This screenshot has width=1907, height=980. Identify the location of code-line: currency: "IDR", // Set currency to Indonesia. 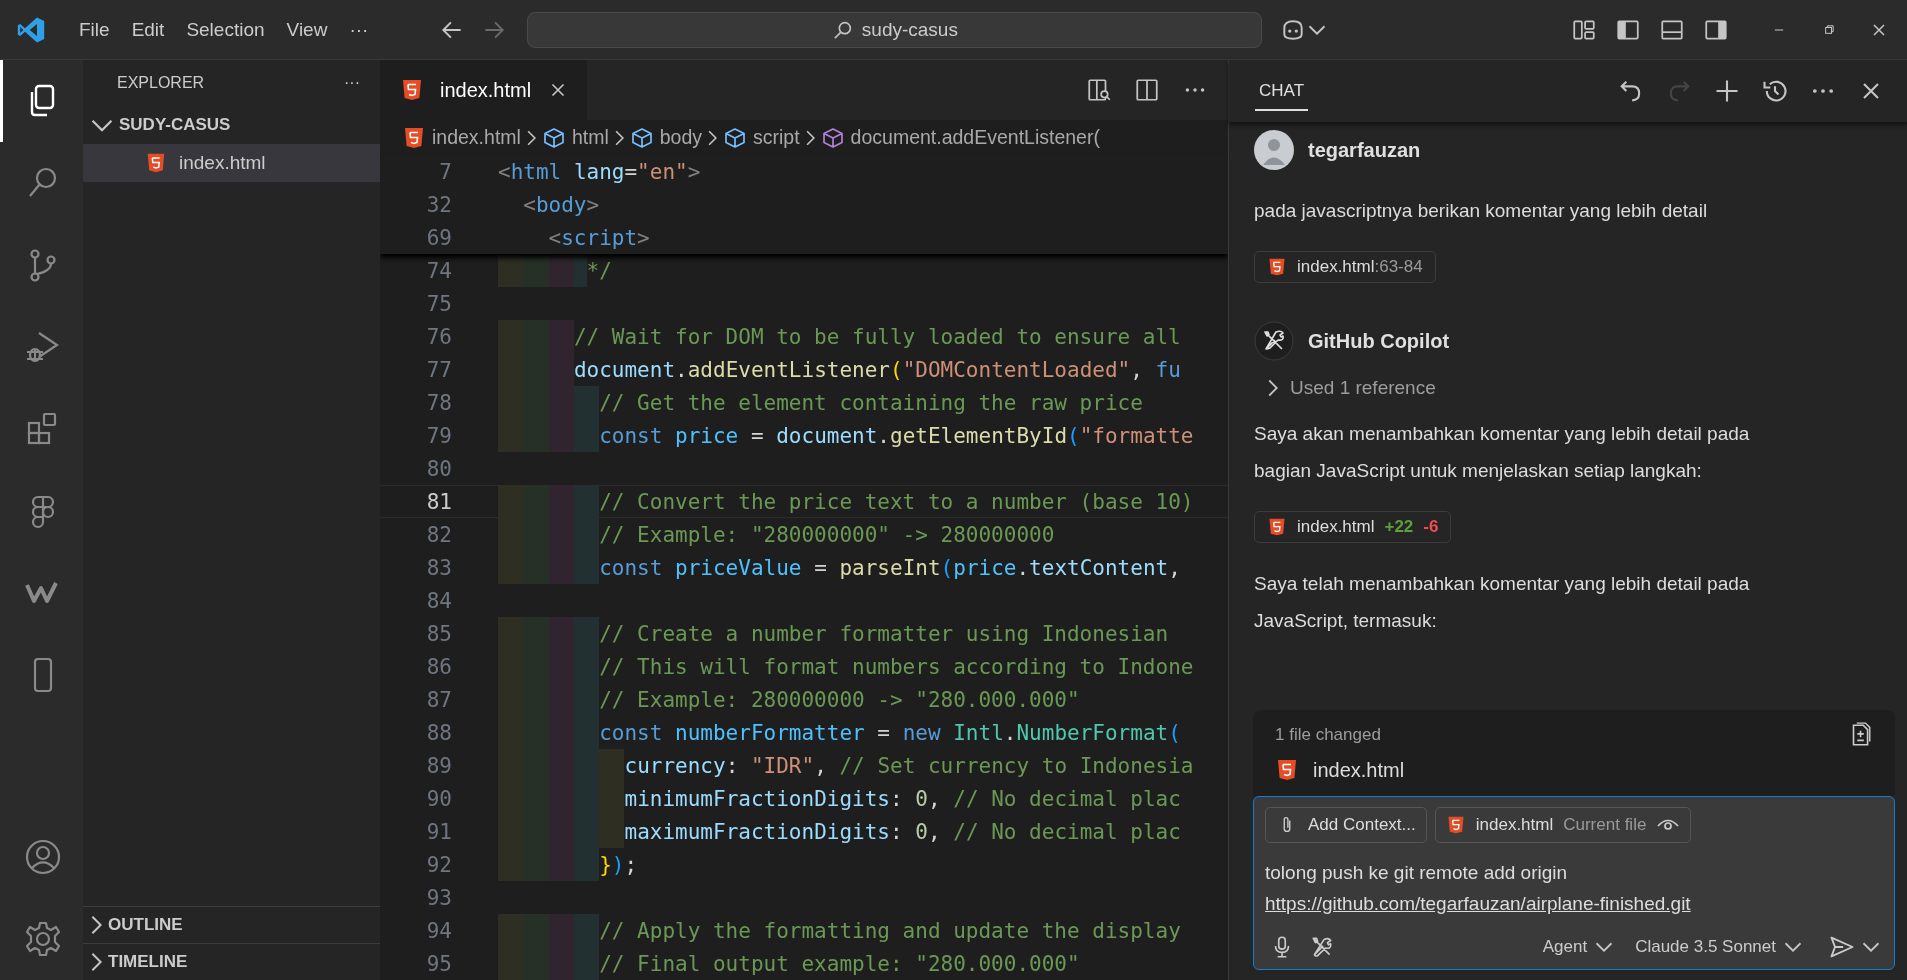
(909, 765).